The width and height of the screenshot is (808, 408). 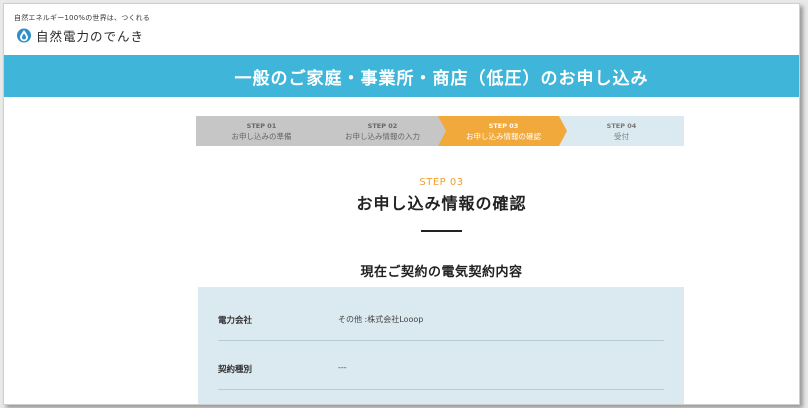 What do you see at coordinates (342, 367) in the screenshot?
I see `detail-value: ---` at bounding box center [342, 367].